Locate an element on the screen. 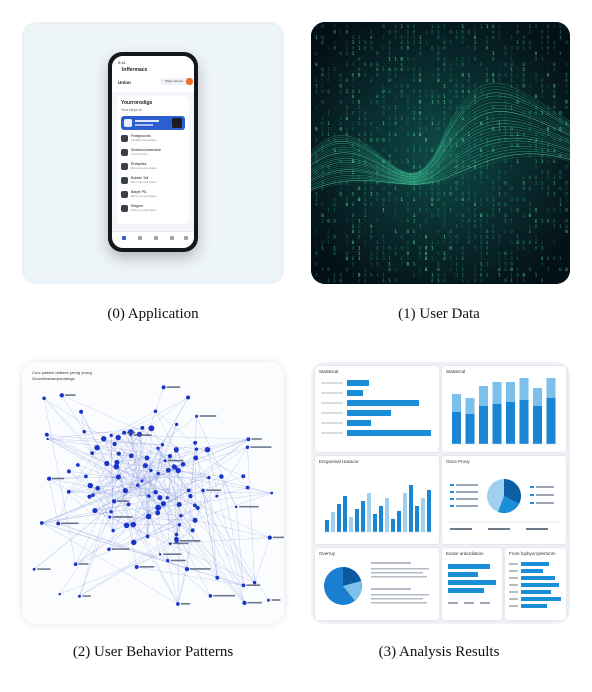 The width and height of the screenshot is (592, 692). row-title: Rrctspitss is located at coordinates (139, 164).